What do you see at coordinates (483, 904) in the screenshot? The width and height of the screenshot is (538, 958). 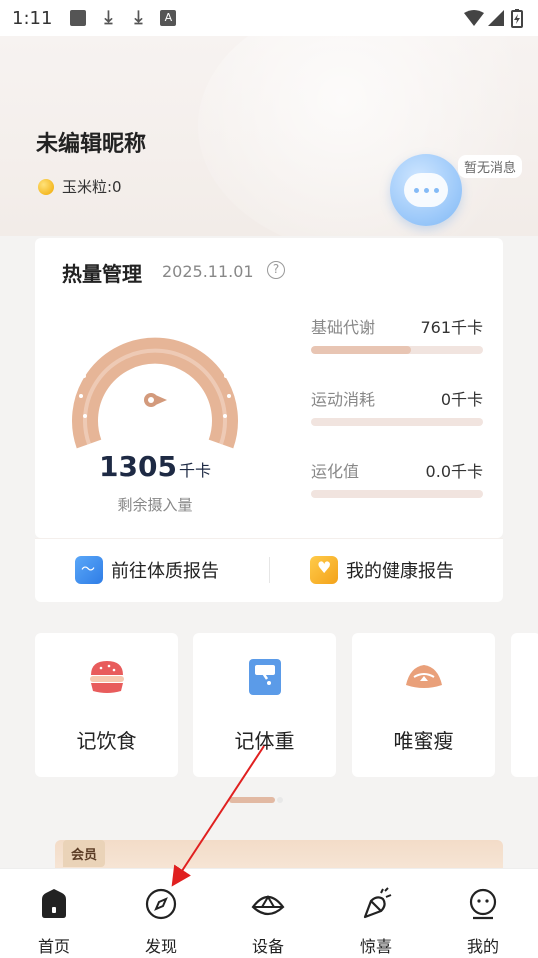 I see `face-icon` at bounding box center [483, 904].